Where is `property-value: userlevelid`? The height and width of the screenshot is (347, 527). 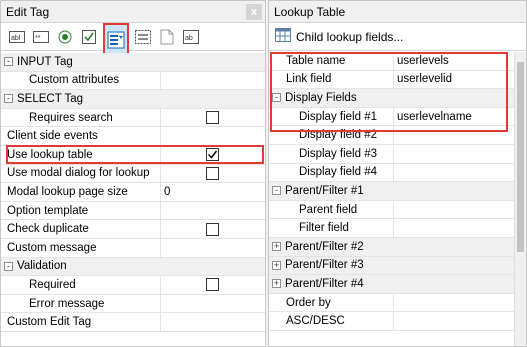
property-value: userlevelid is located at coordinates (454, 80).